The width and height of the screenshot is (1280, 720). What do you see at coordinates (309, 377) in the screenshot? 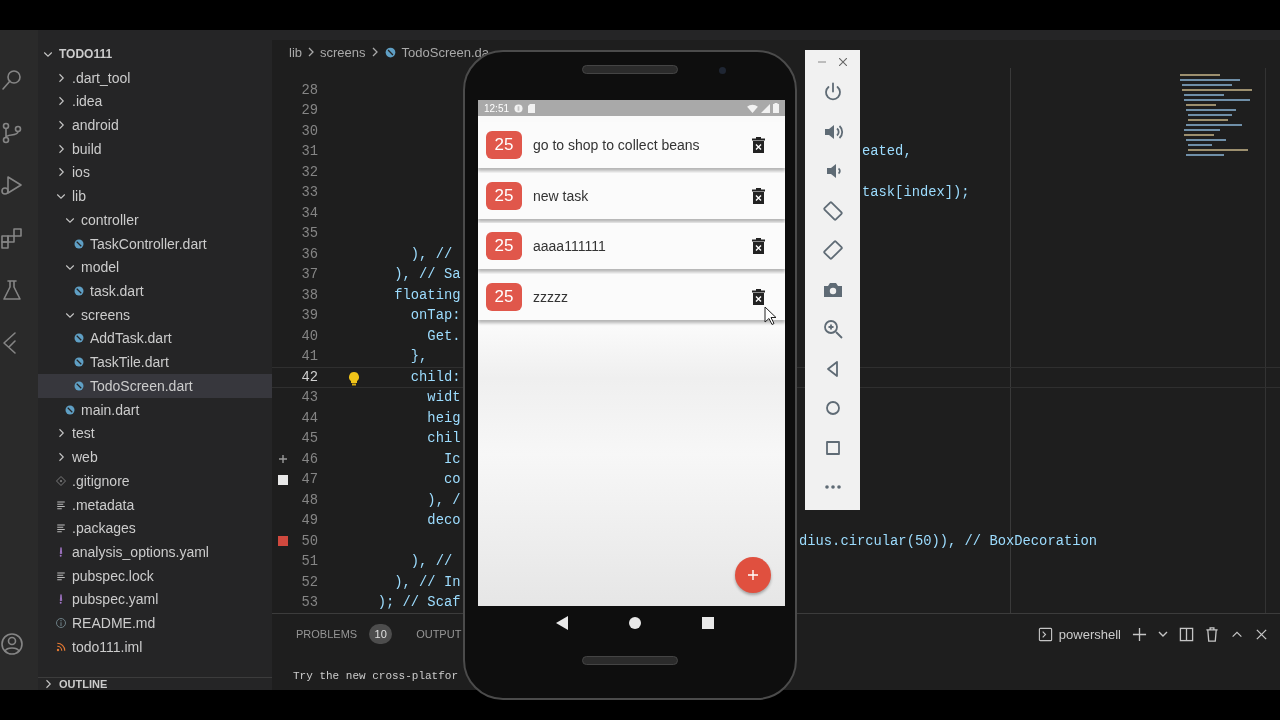
I see `line-number: 42` at bounding box center [309, 377].